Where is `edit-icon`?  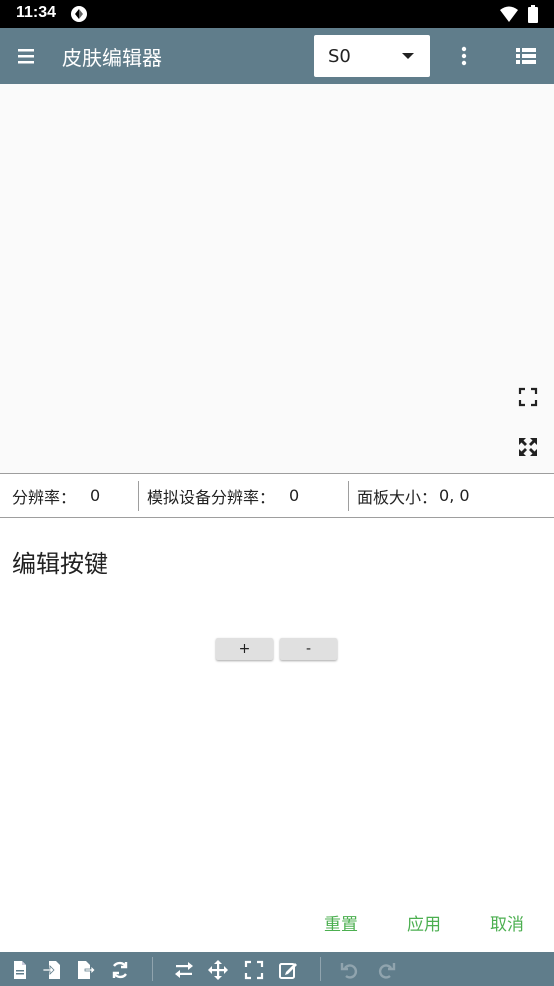 edit-icon is located at coordinates (288, 970).